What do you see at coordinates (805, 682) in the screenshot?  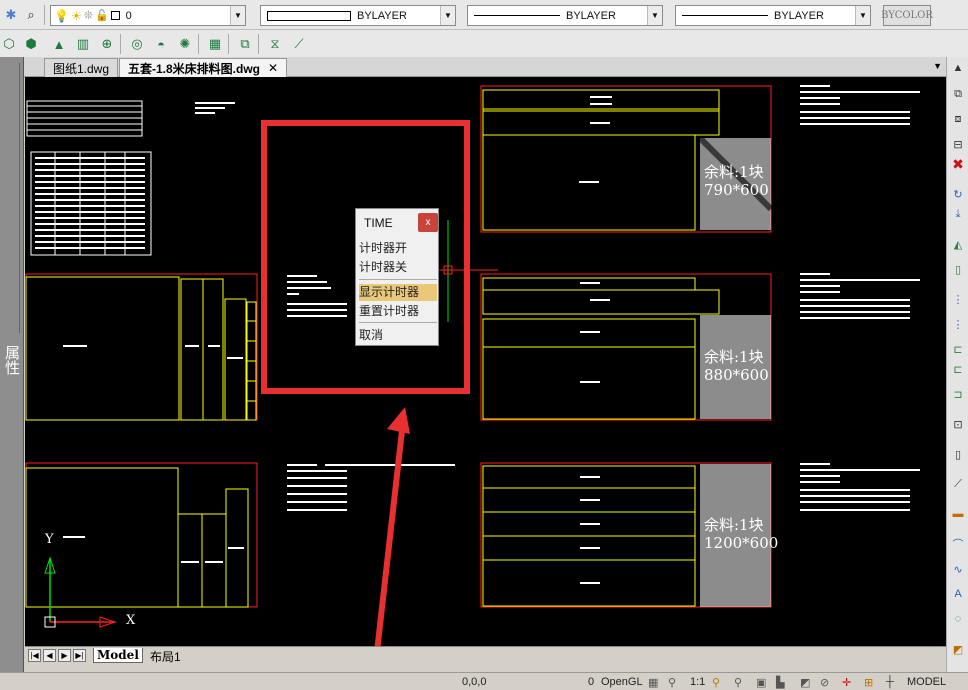 I see `polar-icon: ◩` at bounding box center [805, 682].